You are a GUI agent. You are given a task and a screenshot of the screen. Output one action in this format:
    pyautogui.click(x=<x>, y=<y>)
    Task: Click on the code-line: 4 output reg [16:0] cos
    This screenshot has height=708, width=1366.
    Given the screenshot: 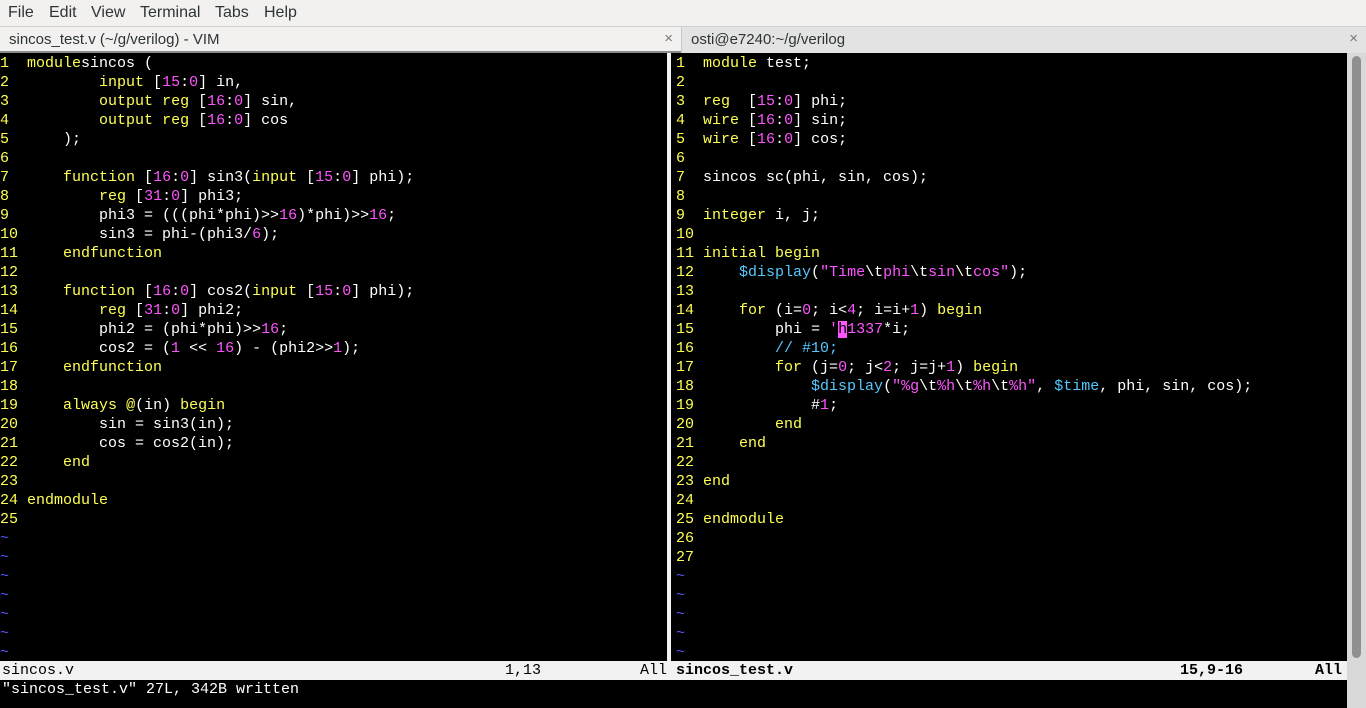 What is the action you would take?
    pyautogui.click(x=144, y=120)
    